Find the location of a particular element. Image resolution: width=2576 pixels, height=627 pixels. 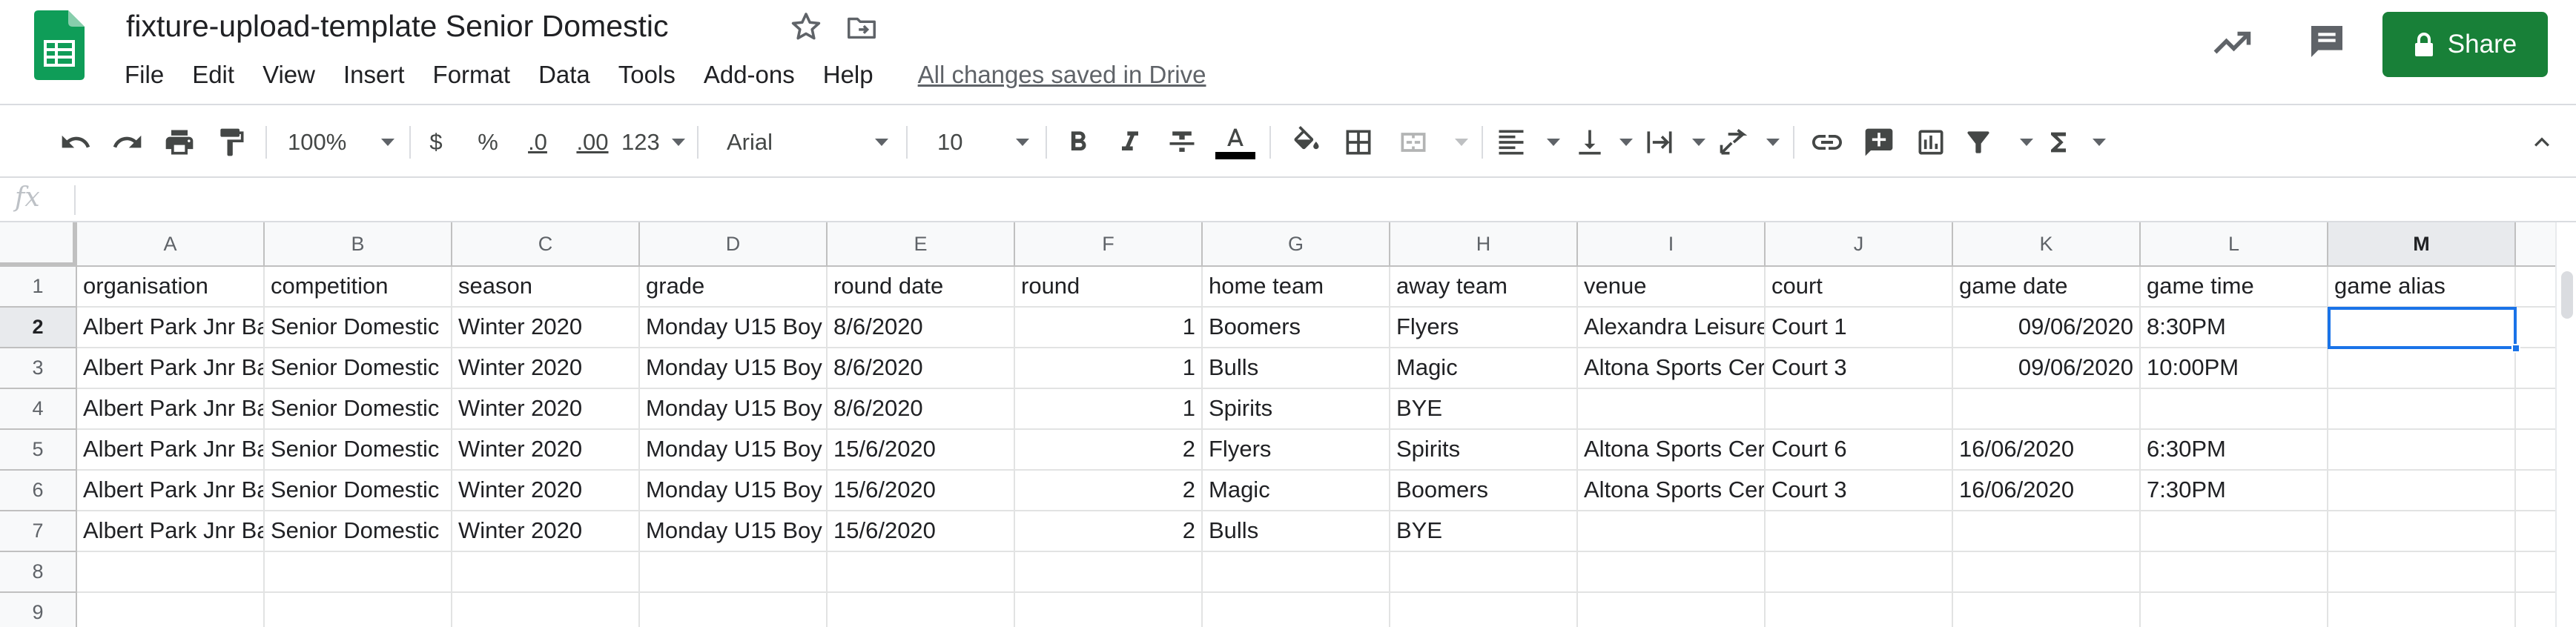

cell-l1: game time is located at coordinates (2234, 287).